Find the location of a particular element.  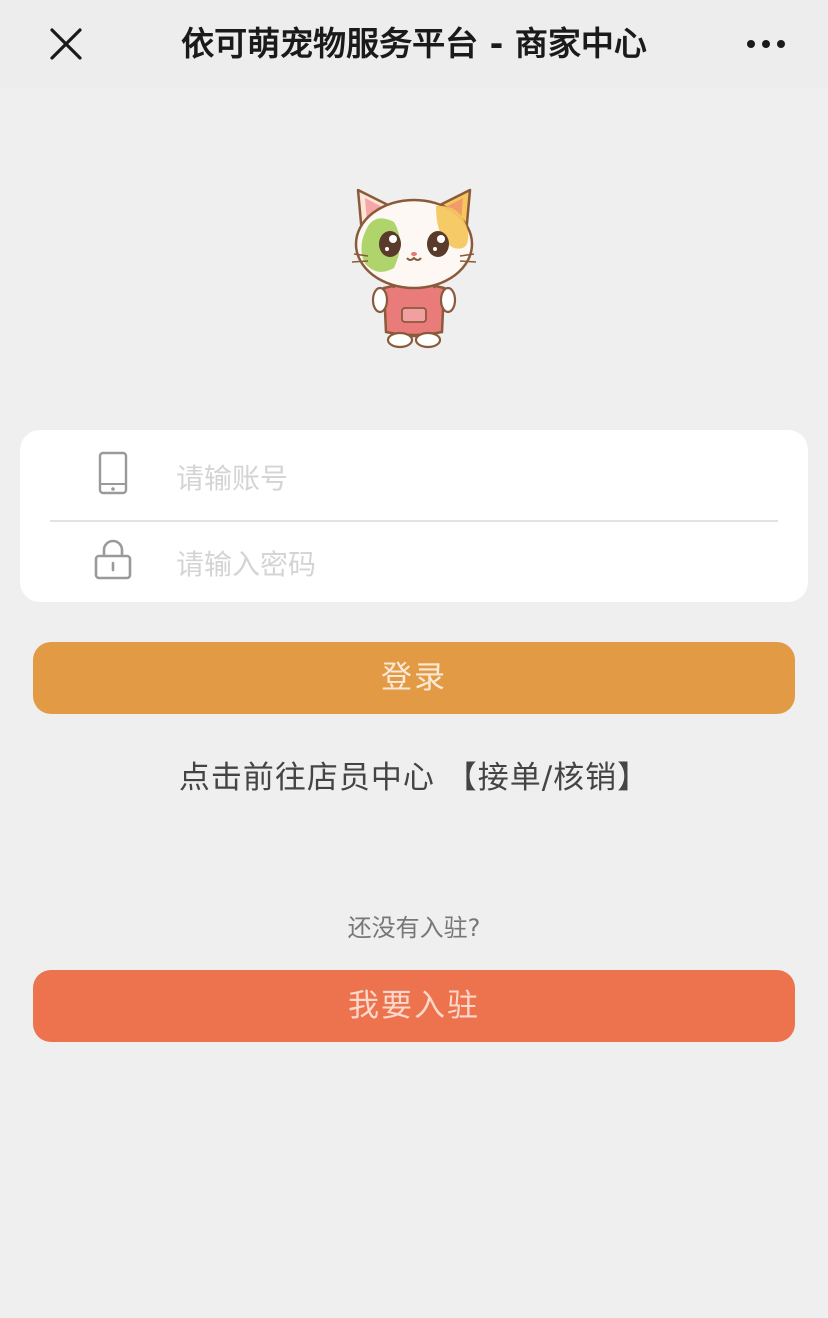

phone-icon is located at coordinates (113, 473).